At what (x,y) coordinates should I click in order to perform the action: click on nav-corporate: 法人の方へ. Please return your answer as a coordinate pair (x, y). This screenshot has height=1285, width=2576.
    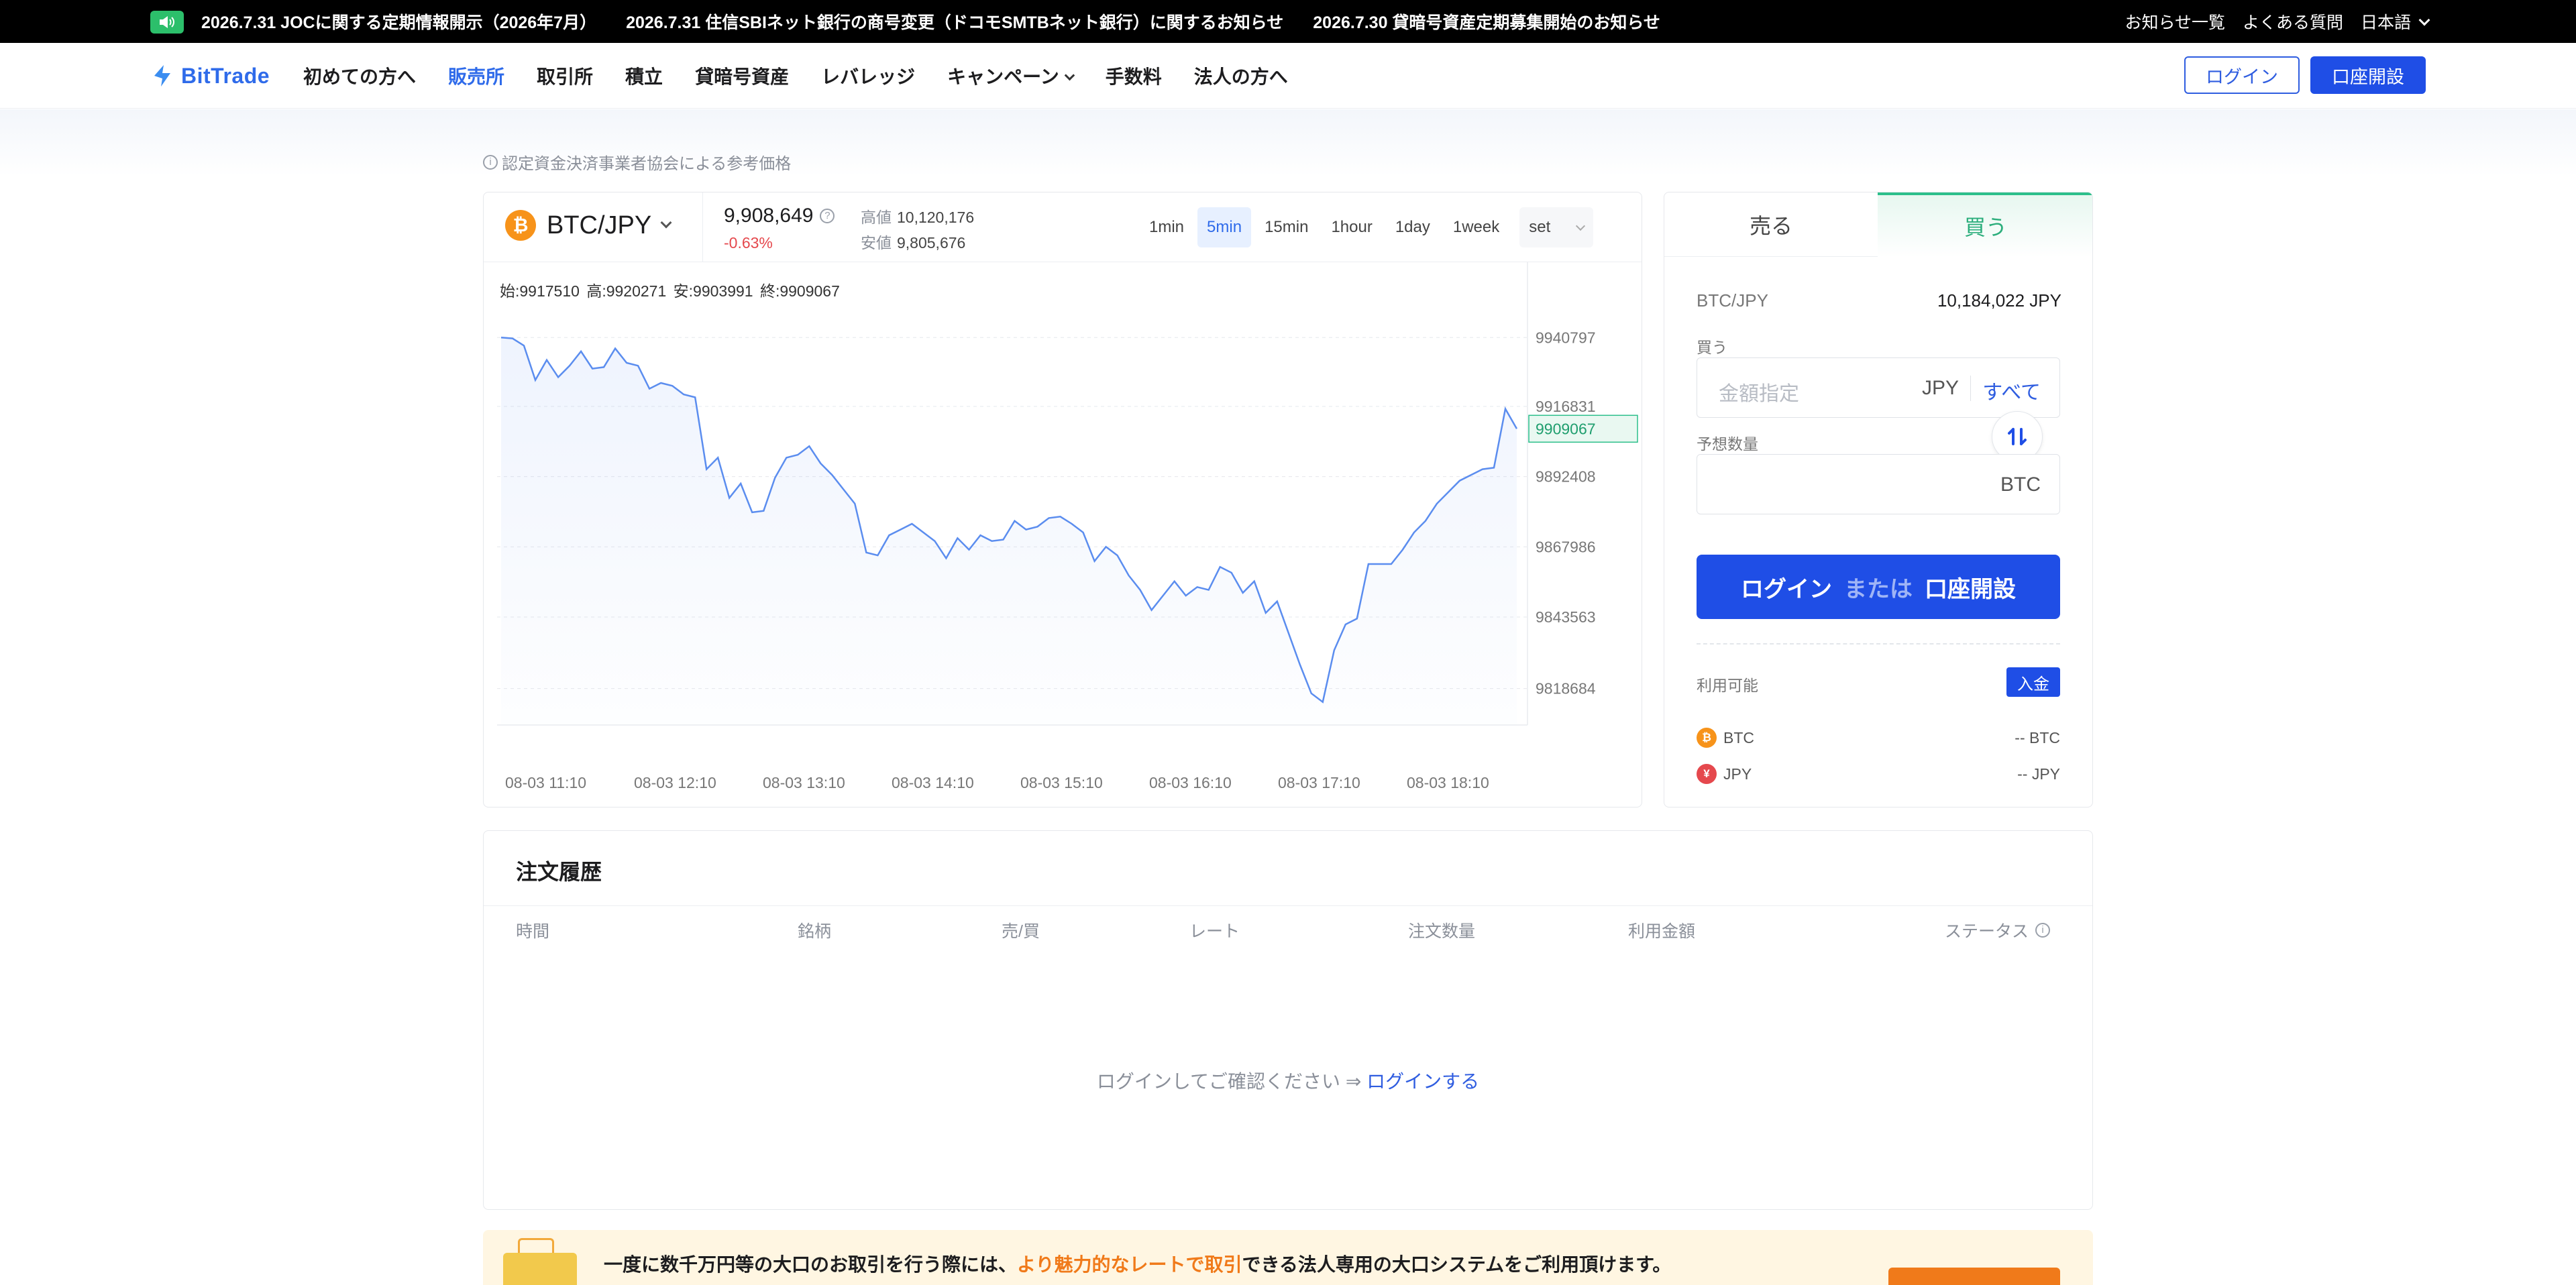
    Looking at the image, I should click on (1241, 75).